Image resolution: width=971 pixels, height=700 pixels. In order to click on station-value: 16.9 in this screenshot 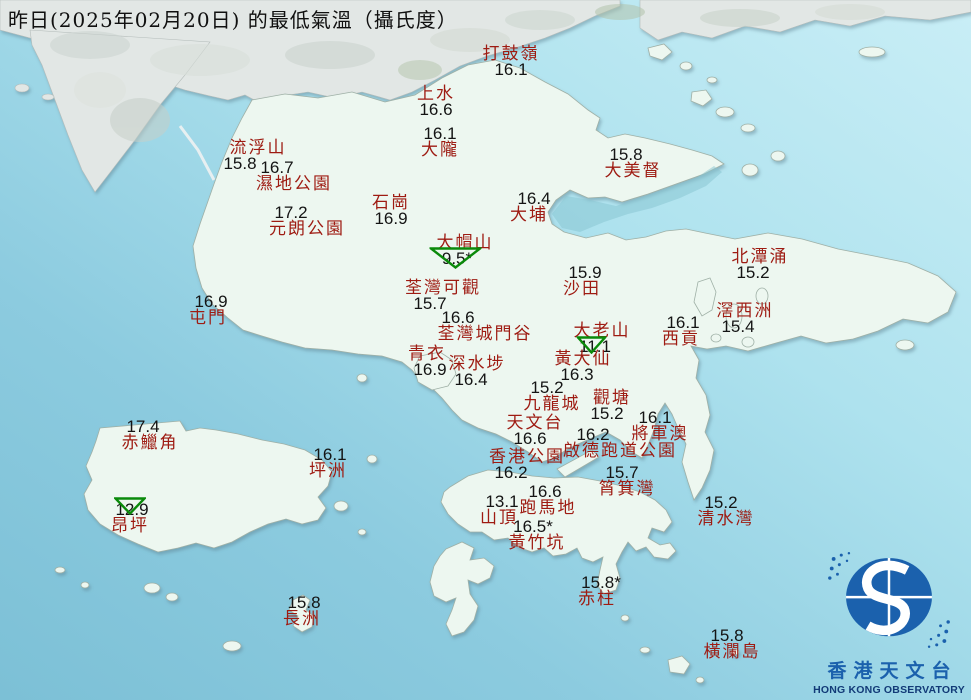, I will do `click(391, 218)`.